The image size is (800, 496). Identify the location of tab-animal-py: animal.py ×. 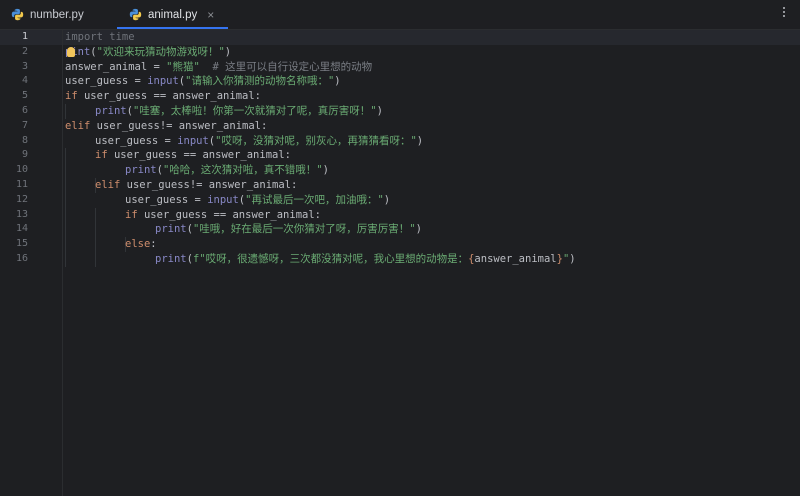
(173, 14).